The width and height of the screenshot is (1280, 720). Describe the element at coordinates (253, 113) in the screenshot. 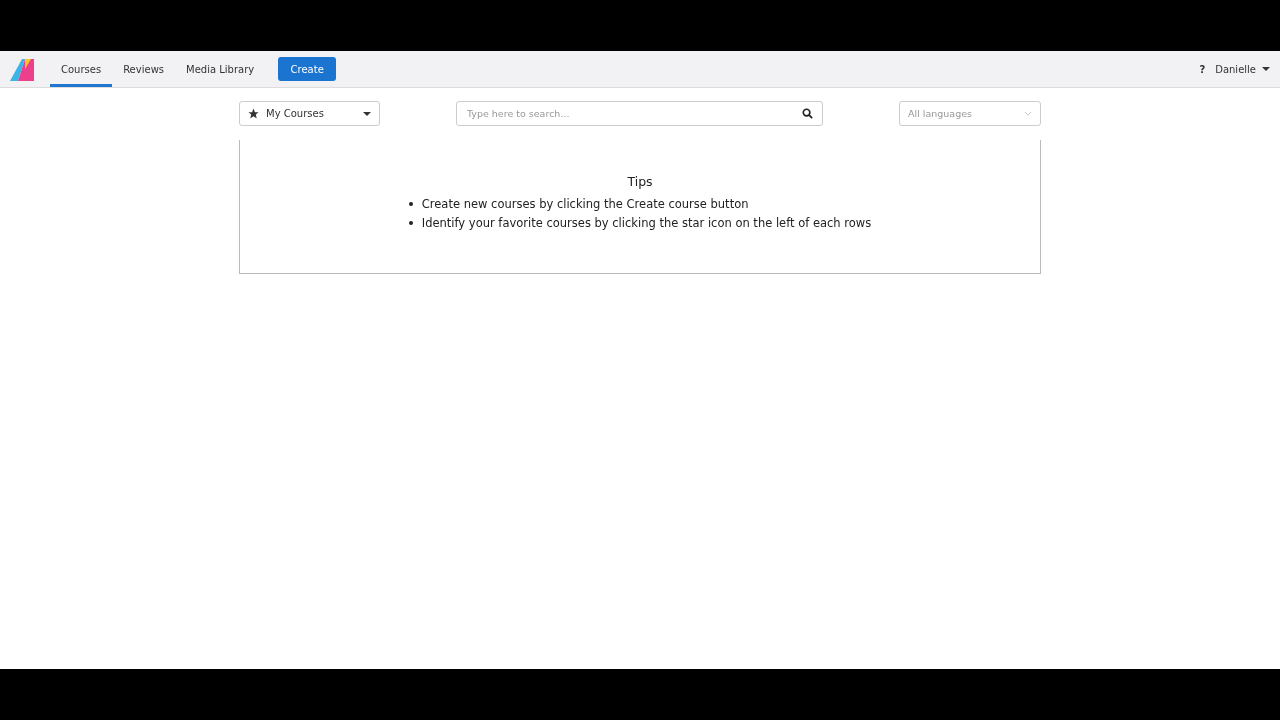

I see `star-icon` at that location.